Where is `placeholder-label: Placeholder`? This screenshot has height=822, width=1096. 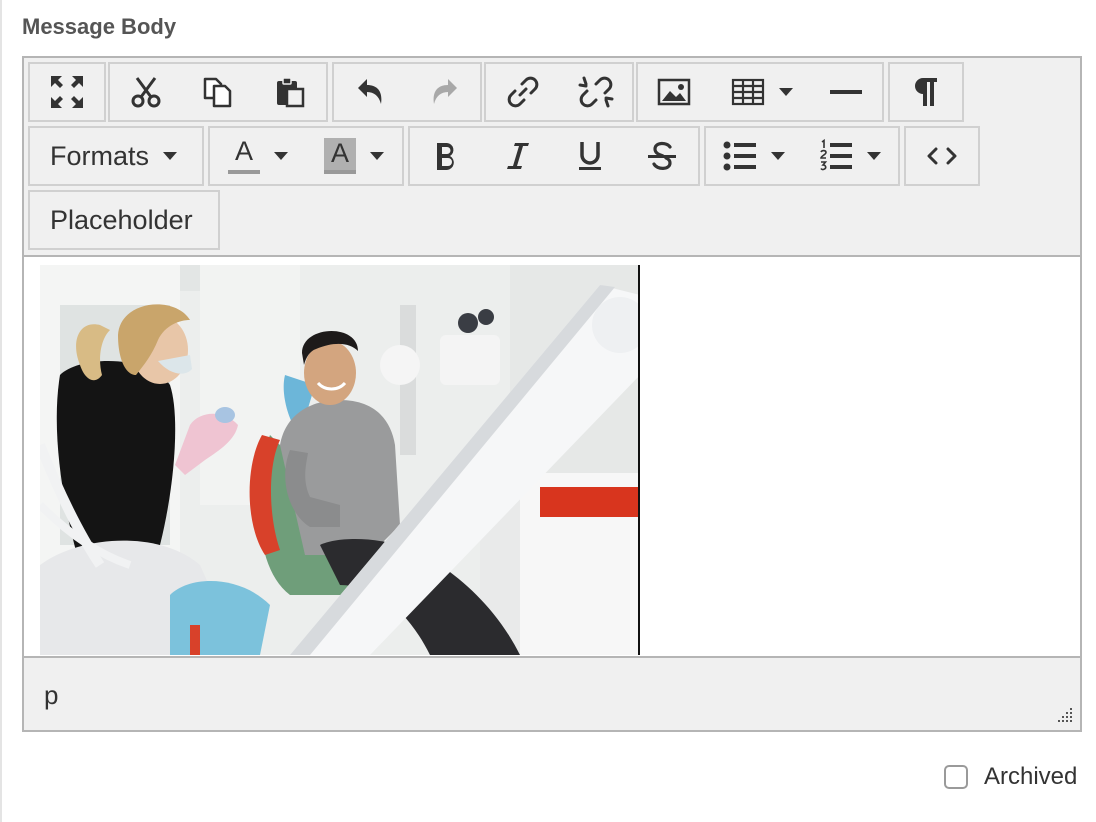 placeholder-label: Placeholder is located at coordinates (121, 219).